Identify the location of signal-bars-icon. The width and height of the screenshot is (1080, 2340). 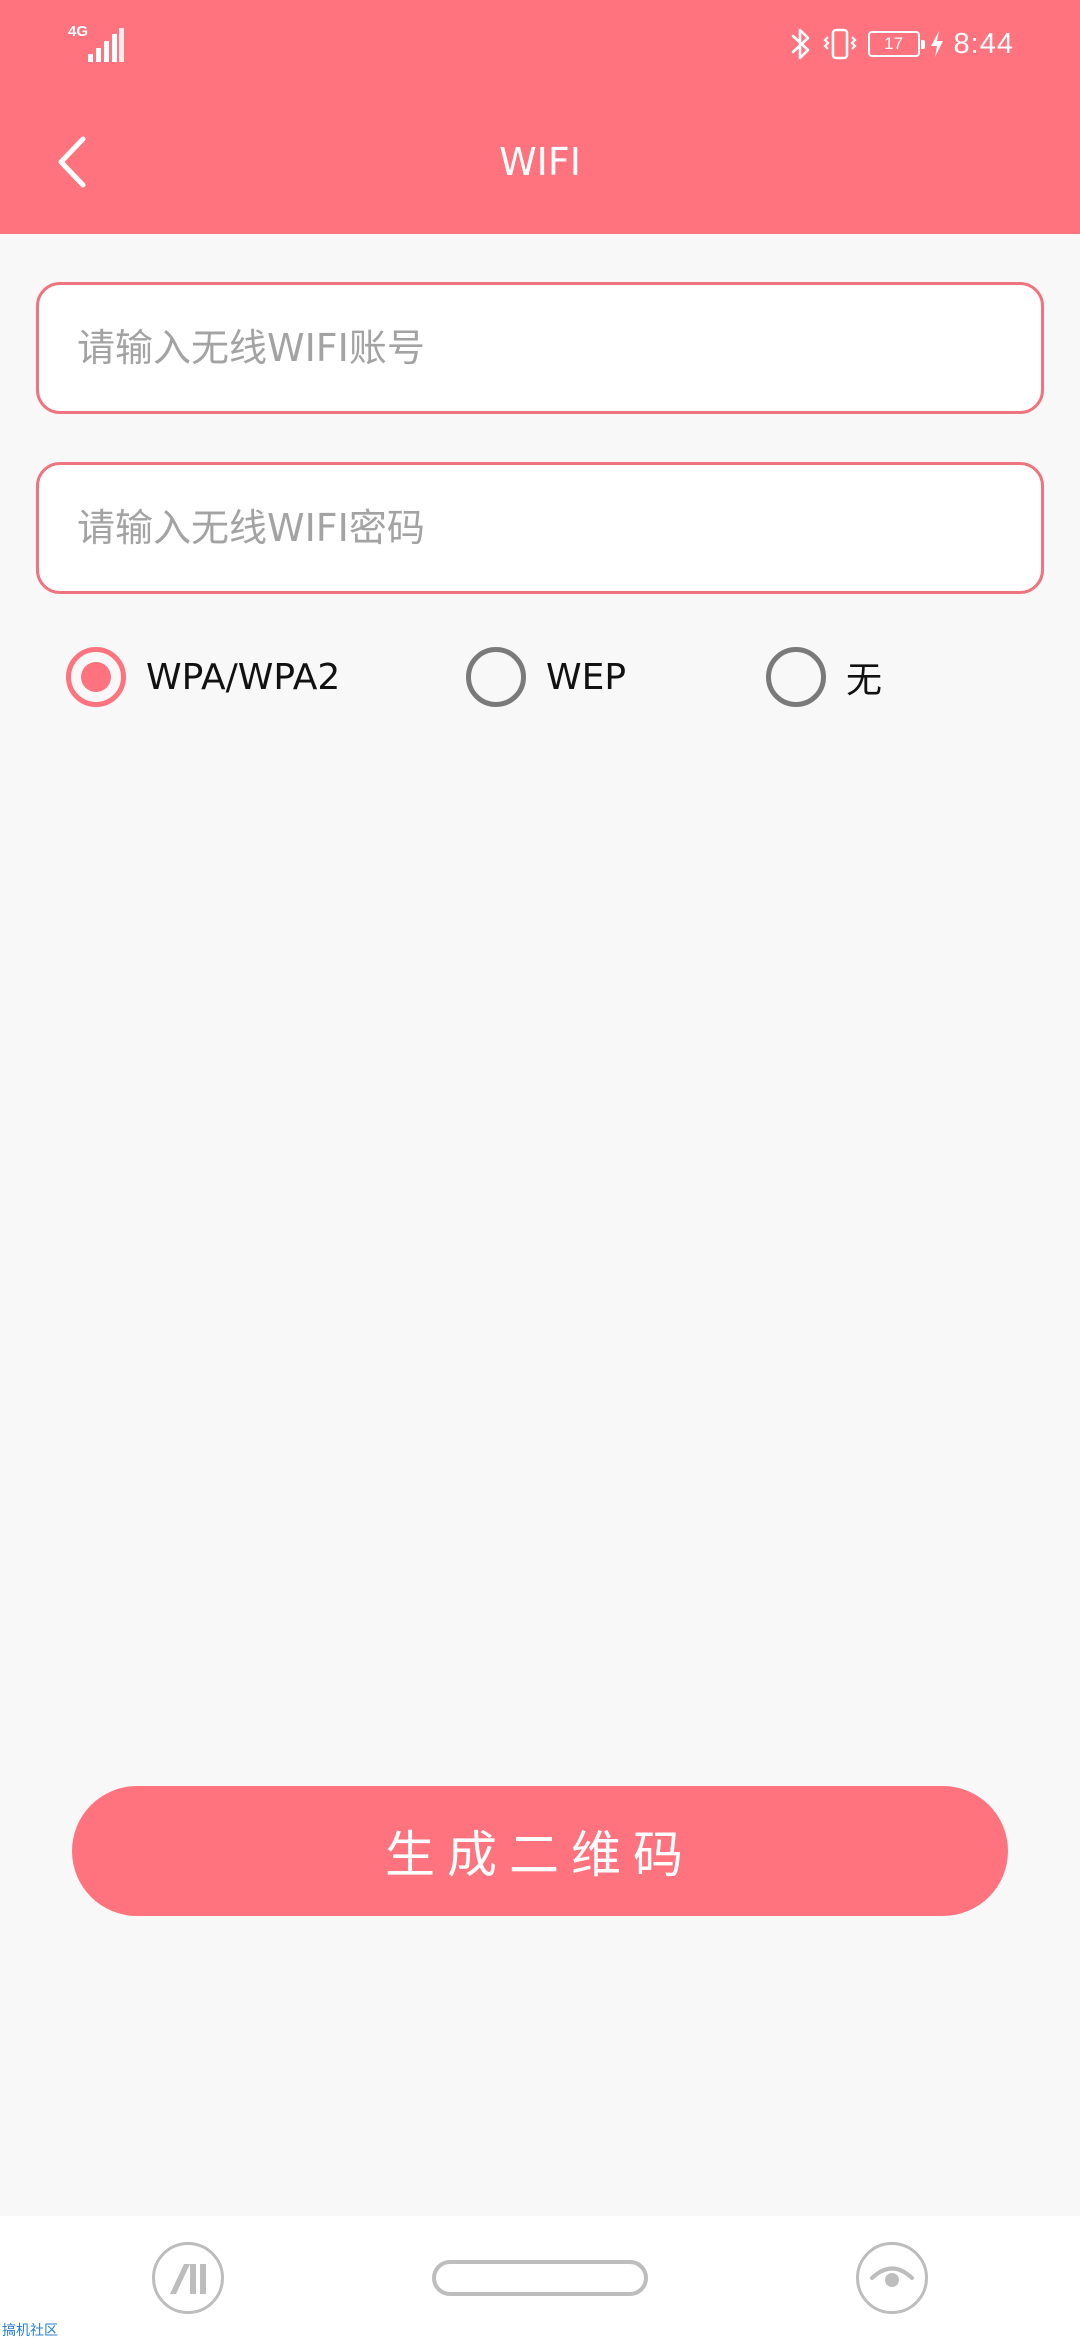
(106, 45).